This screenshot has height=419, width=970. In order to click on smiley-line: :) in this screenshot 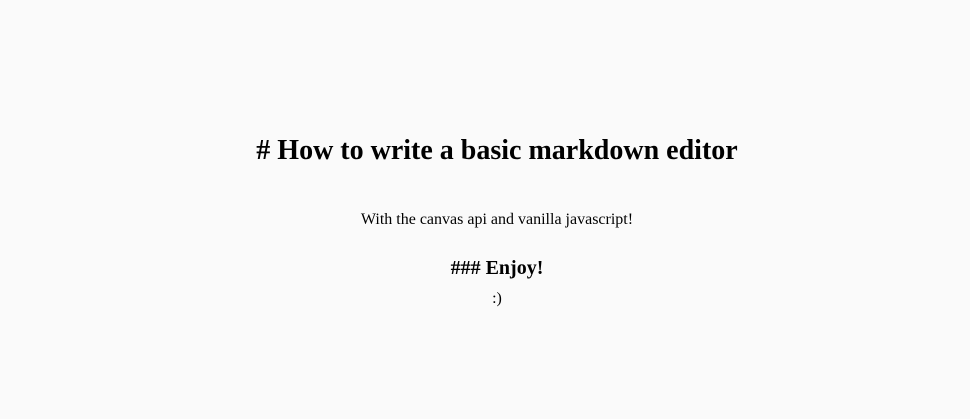, I will do `click(497, 298)`.